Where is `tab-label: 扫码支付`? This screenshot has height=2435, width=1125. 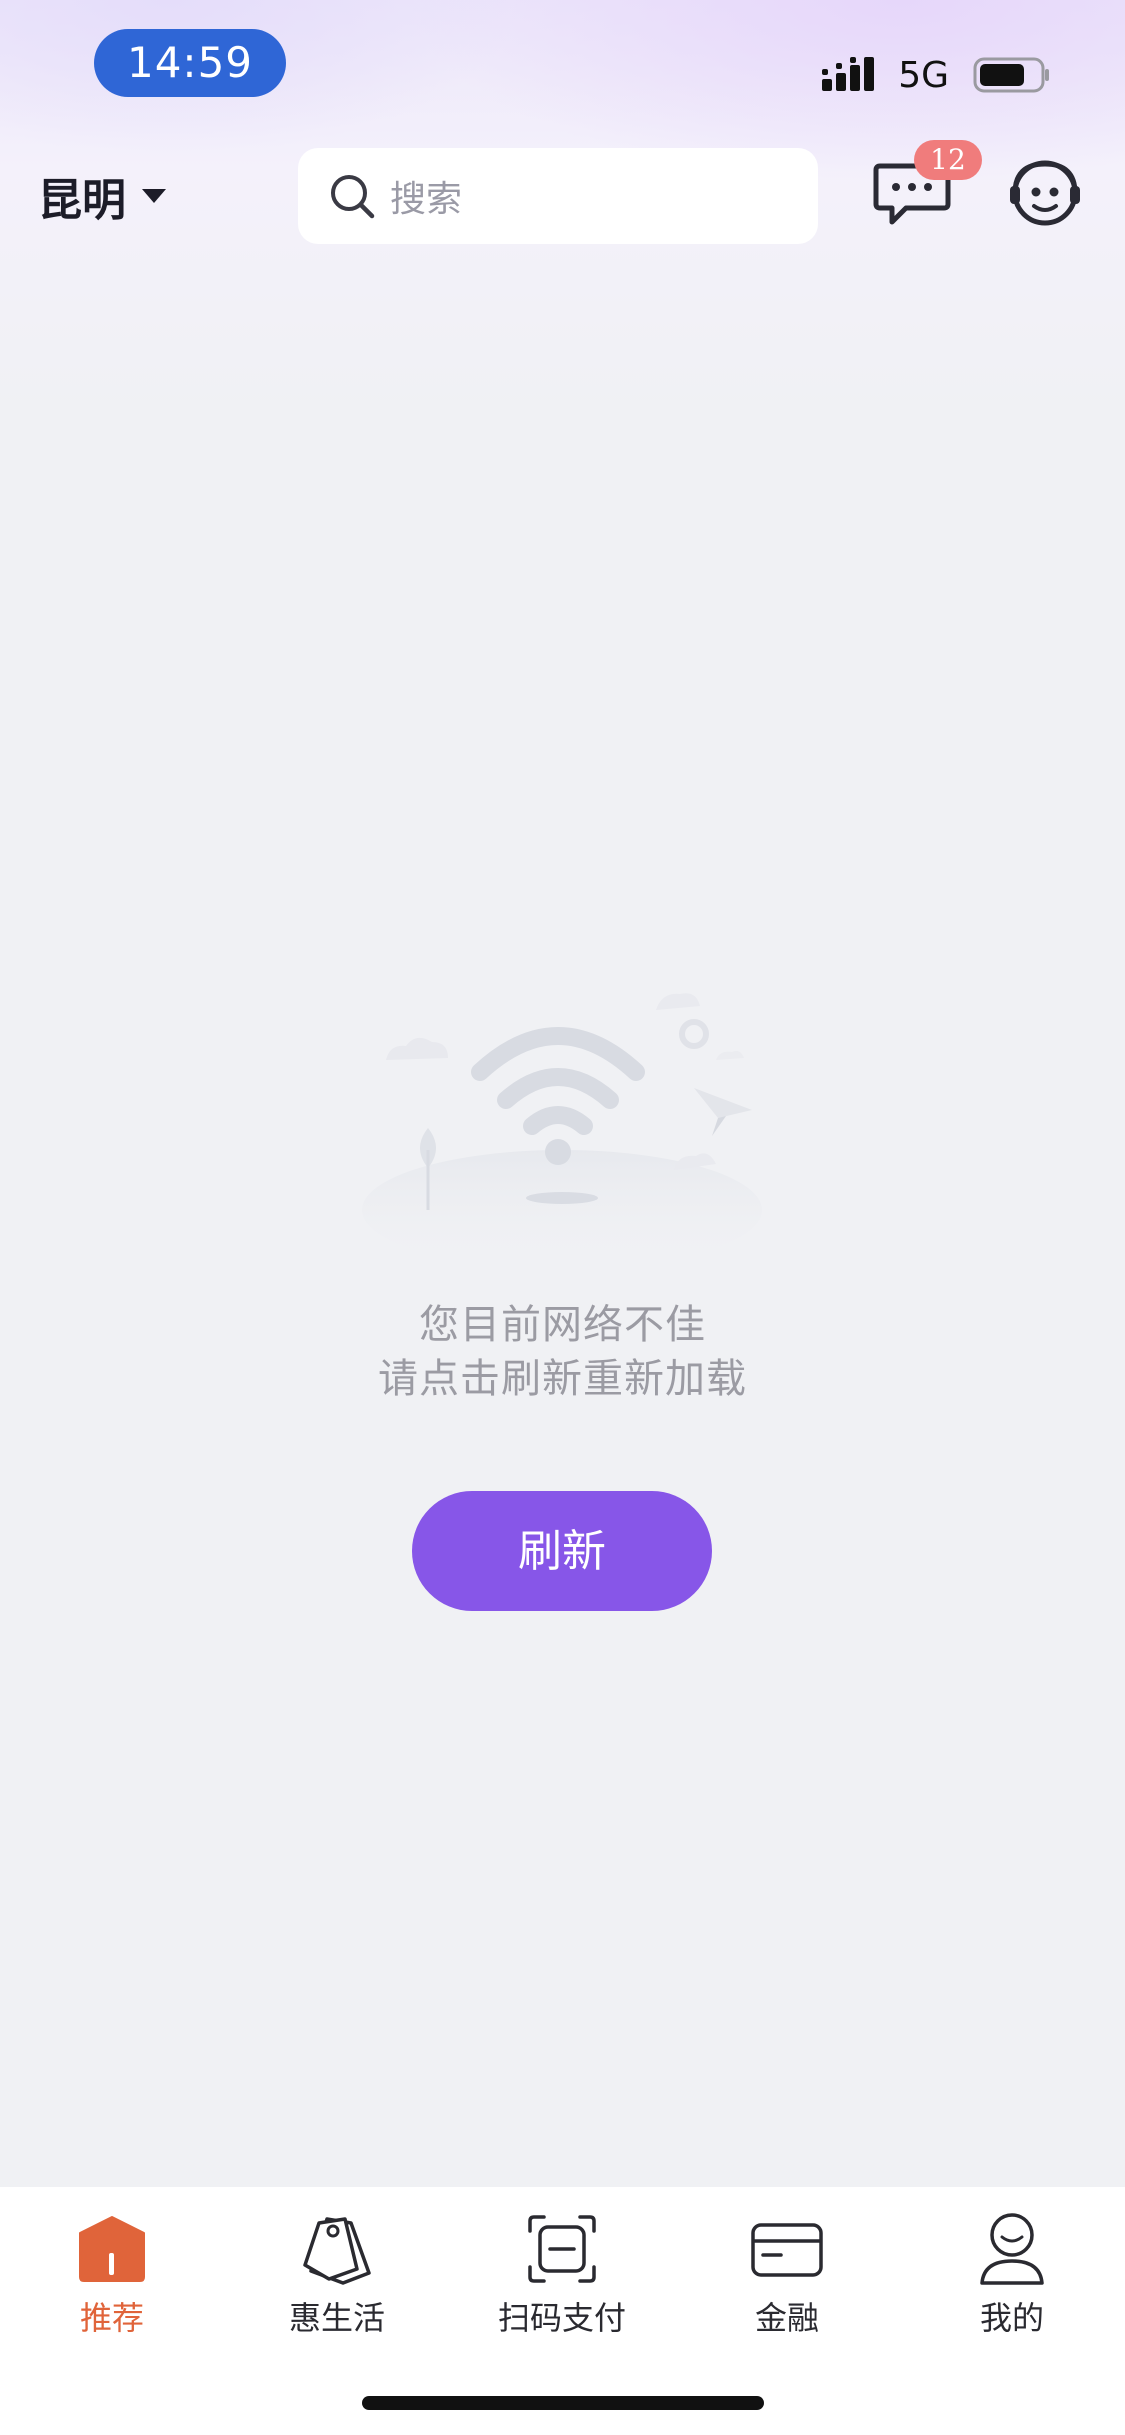
tab-label: 扫码支付 is located at coordinates (561, 2318).